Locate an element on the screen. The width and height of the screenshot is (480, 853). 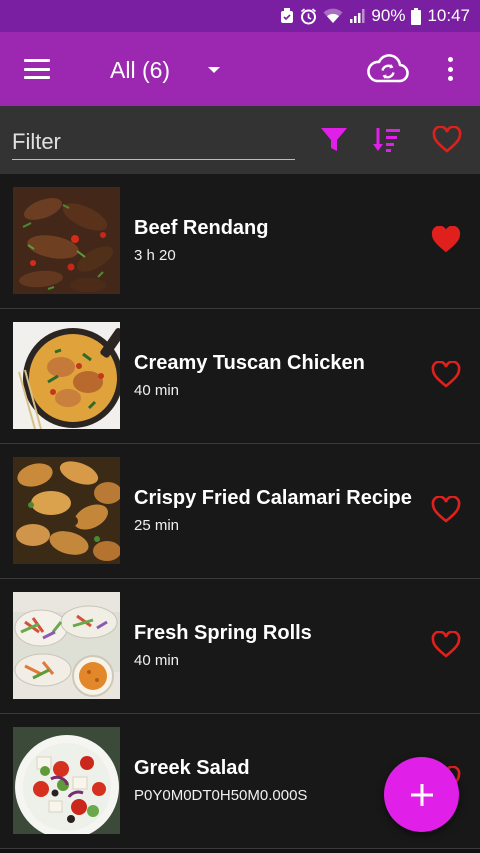
recipe-title: Fresh Spring Rolls is located at coordinates (223, 633).